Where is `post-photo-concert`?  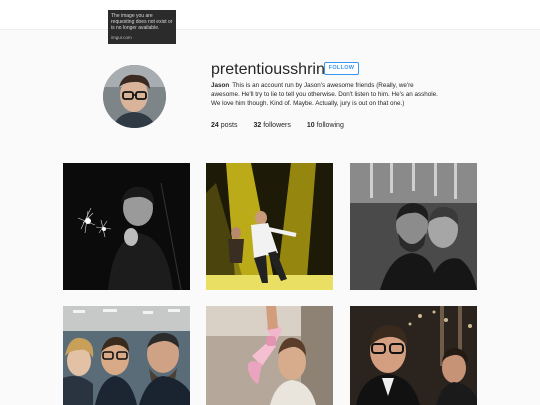
post-photo-concert is located at coordinates (269, 226).